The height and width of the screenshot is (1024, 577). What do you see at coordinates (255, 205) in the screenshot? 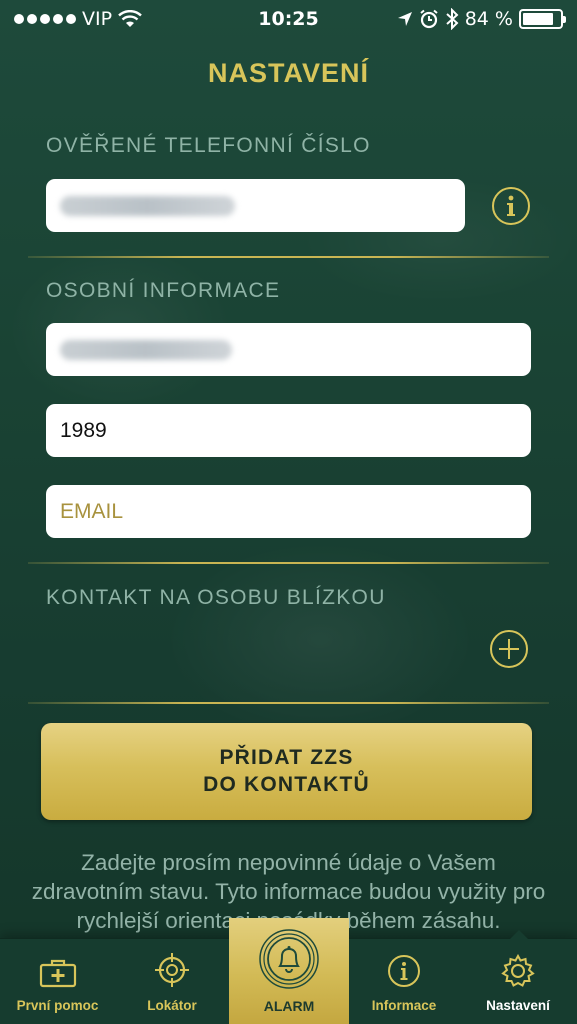
I see `phone-field` at bounding box center [255, 205].